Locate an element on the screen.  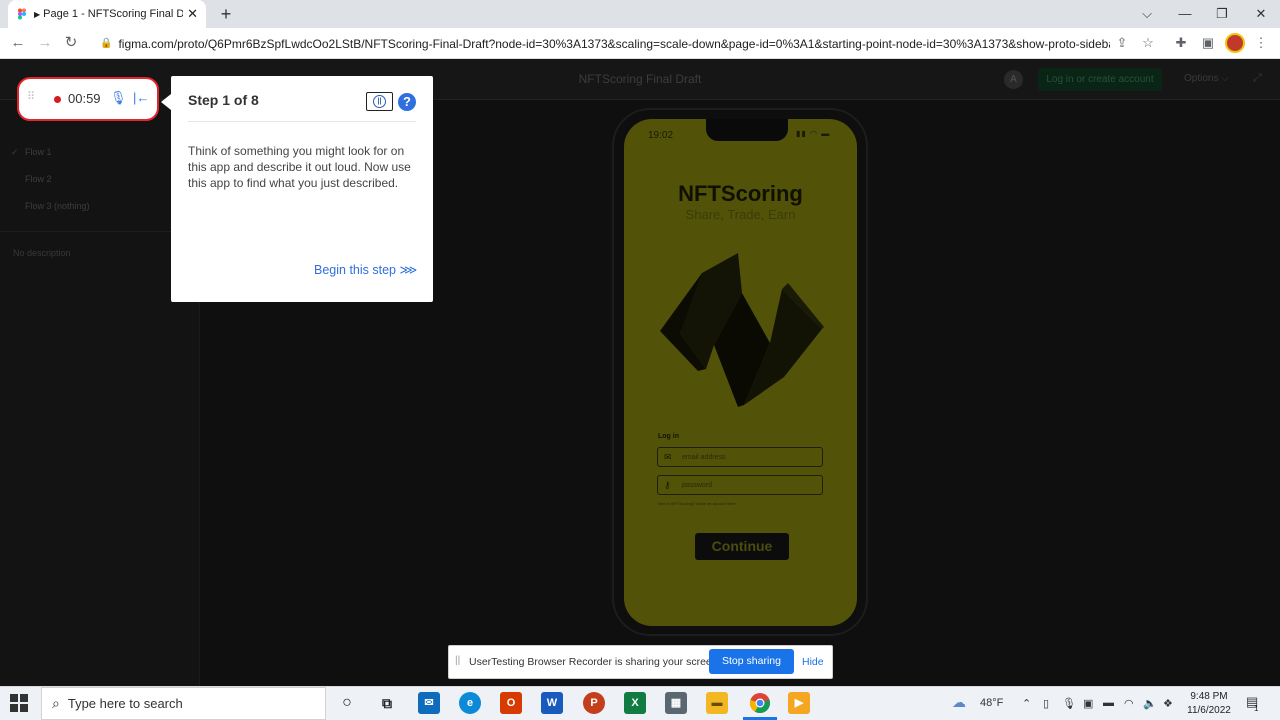
step-title: Step 1 of 8 is located at coordinates (223, 100).